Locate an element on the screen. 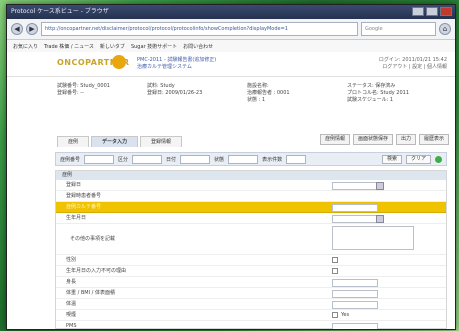 The image size is (459, 331). bookmark-item: 新しいタブ is located at coordinates (112, 46).